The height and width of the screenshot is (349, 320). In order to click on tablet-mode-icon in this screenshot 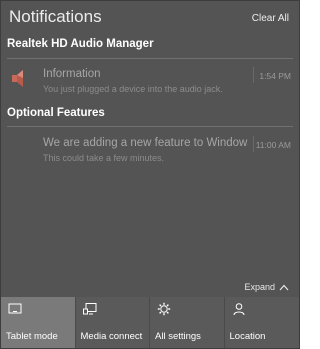, I will do `click(15, 309)`.